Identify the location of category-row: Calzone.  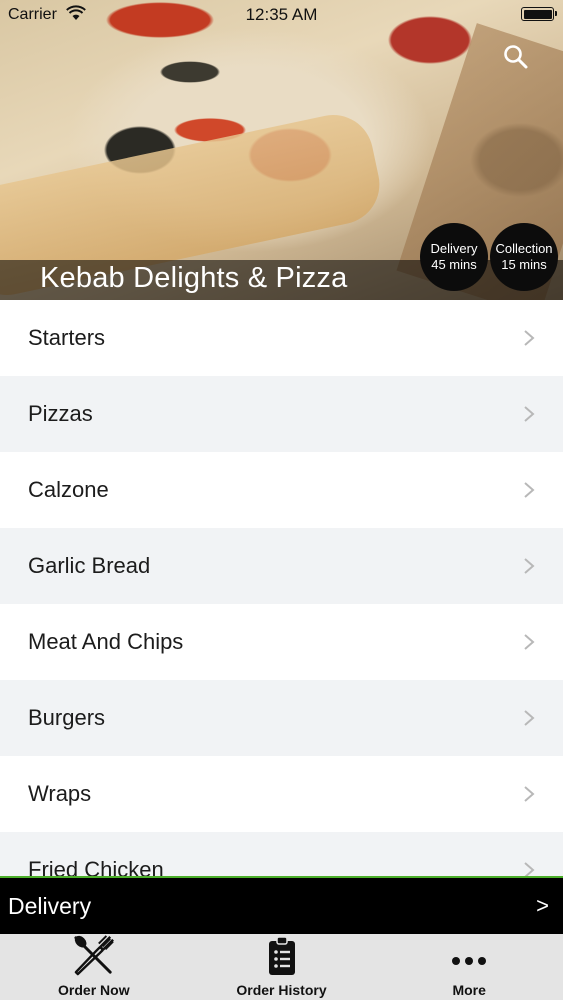
(281, 490).